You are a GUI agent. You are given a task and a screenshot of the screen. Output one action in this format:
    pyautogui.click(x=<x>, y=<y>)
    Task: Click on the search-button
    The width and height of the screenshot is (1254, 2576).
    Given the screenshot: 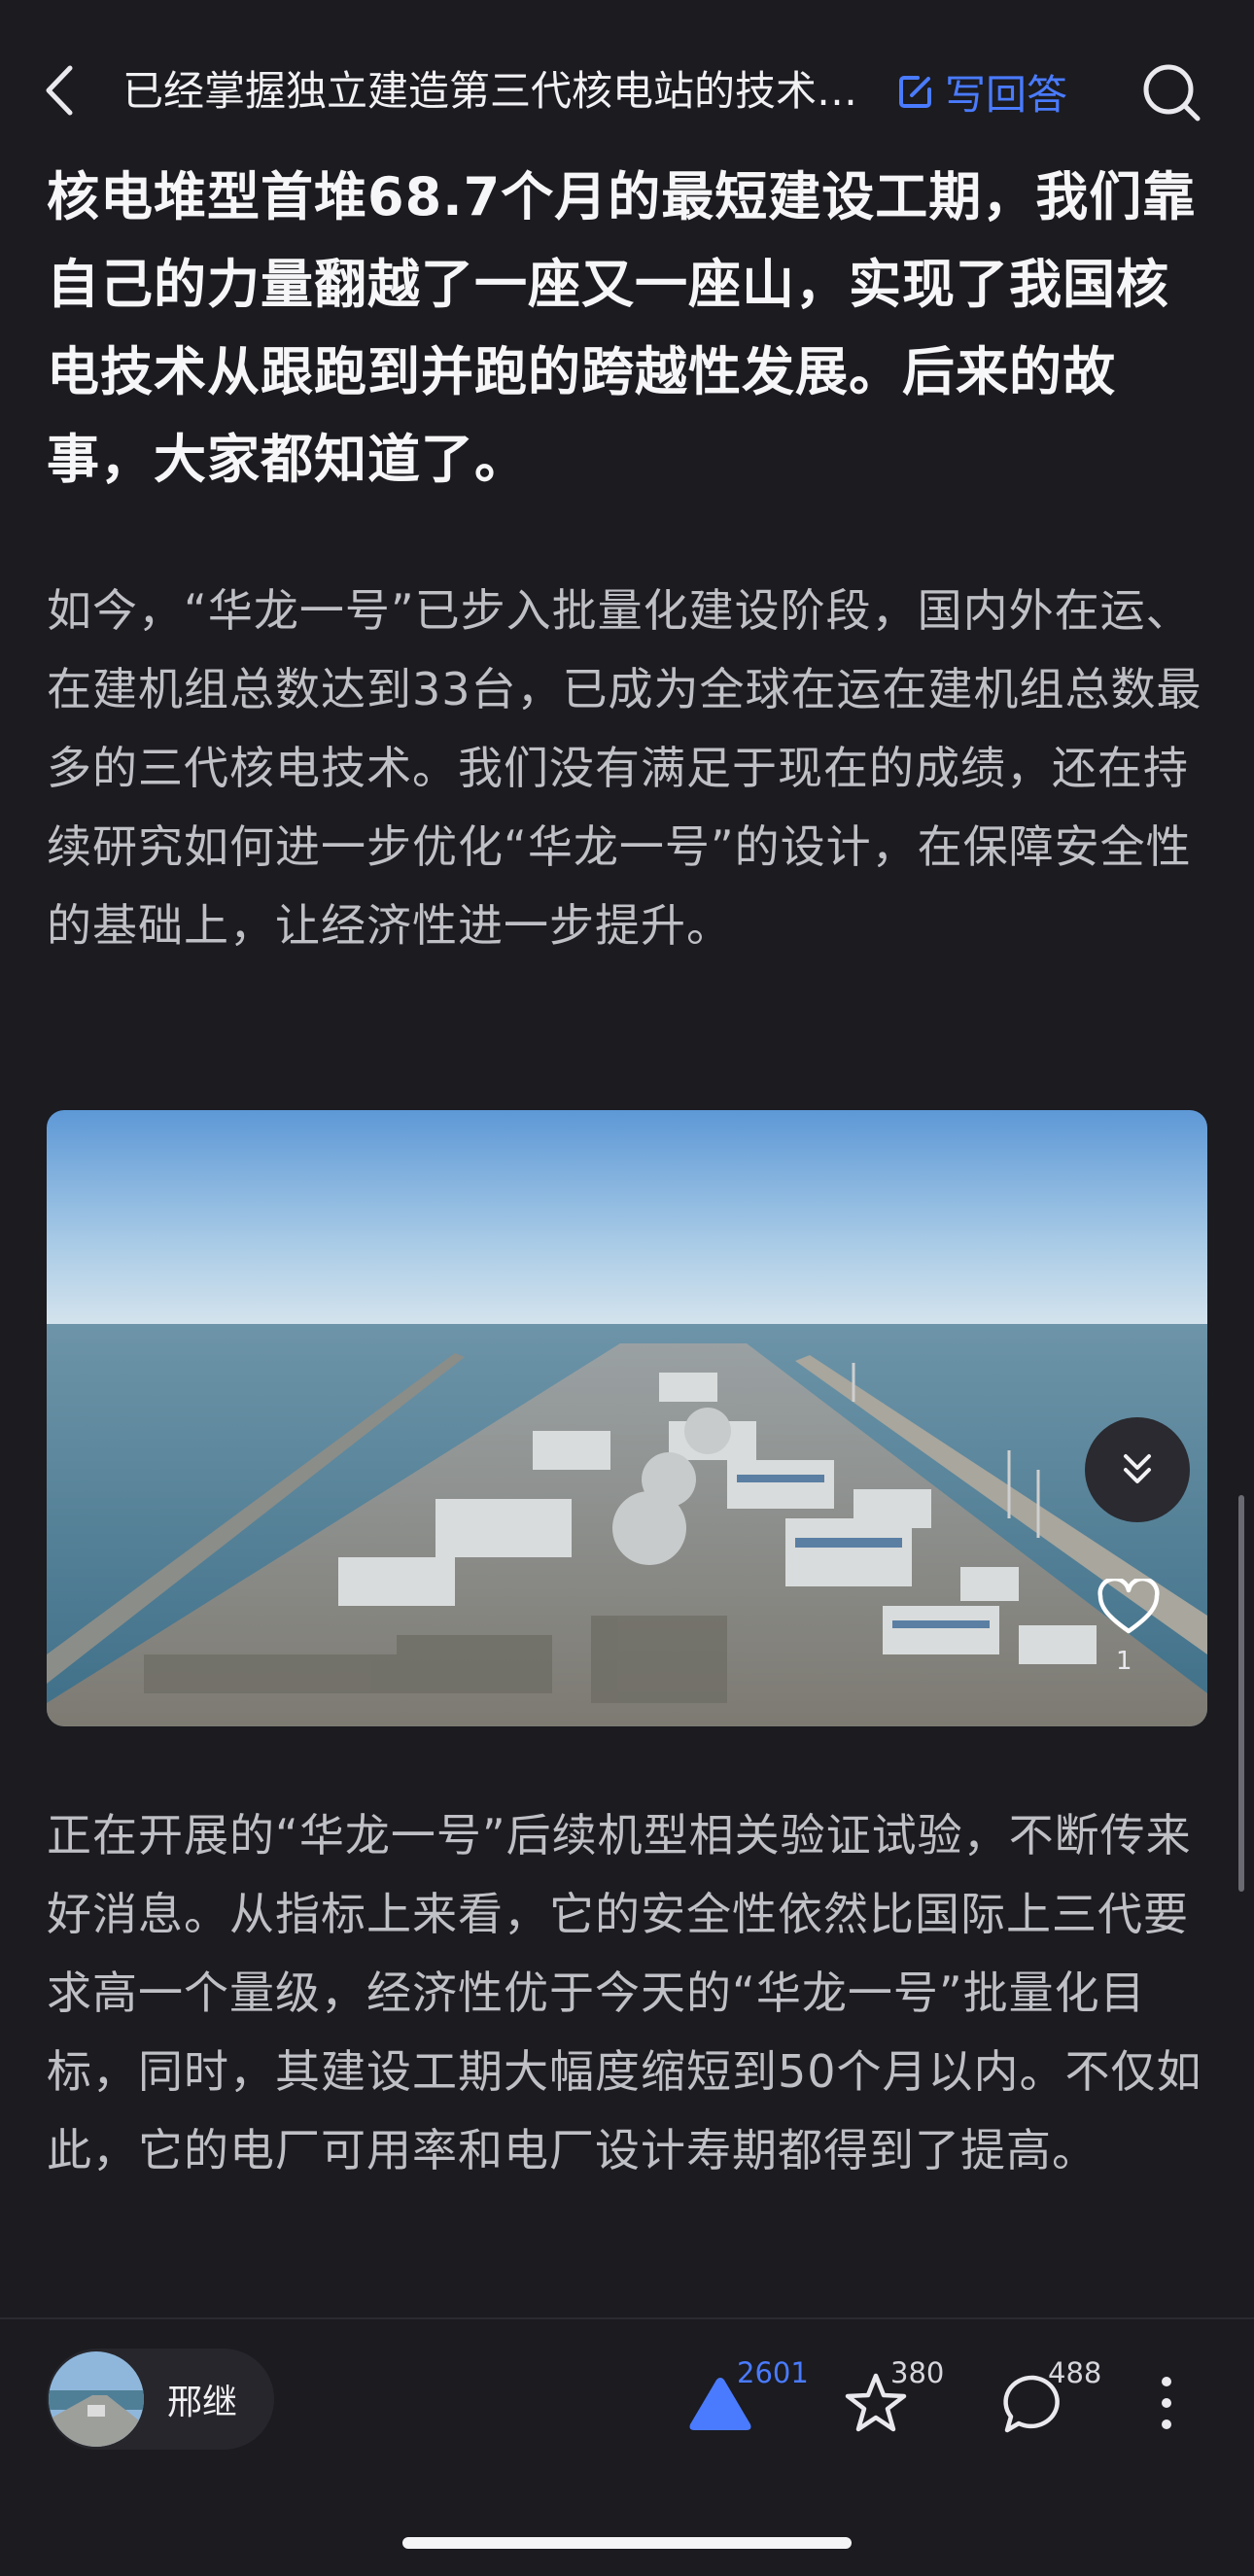 What is the action you would take?
    pyautogui.click(x=1171, y=92)
    